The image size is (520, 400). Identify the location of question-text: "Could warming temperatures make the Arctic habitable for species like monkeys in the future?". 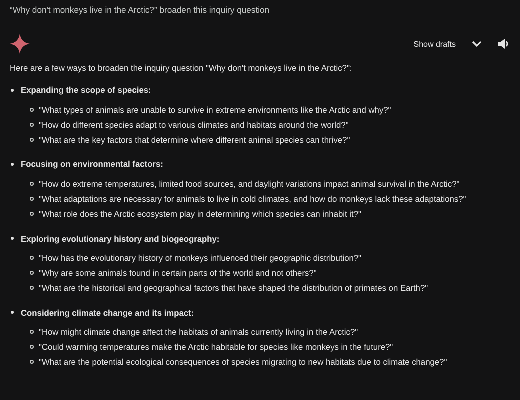
(216, 347).